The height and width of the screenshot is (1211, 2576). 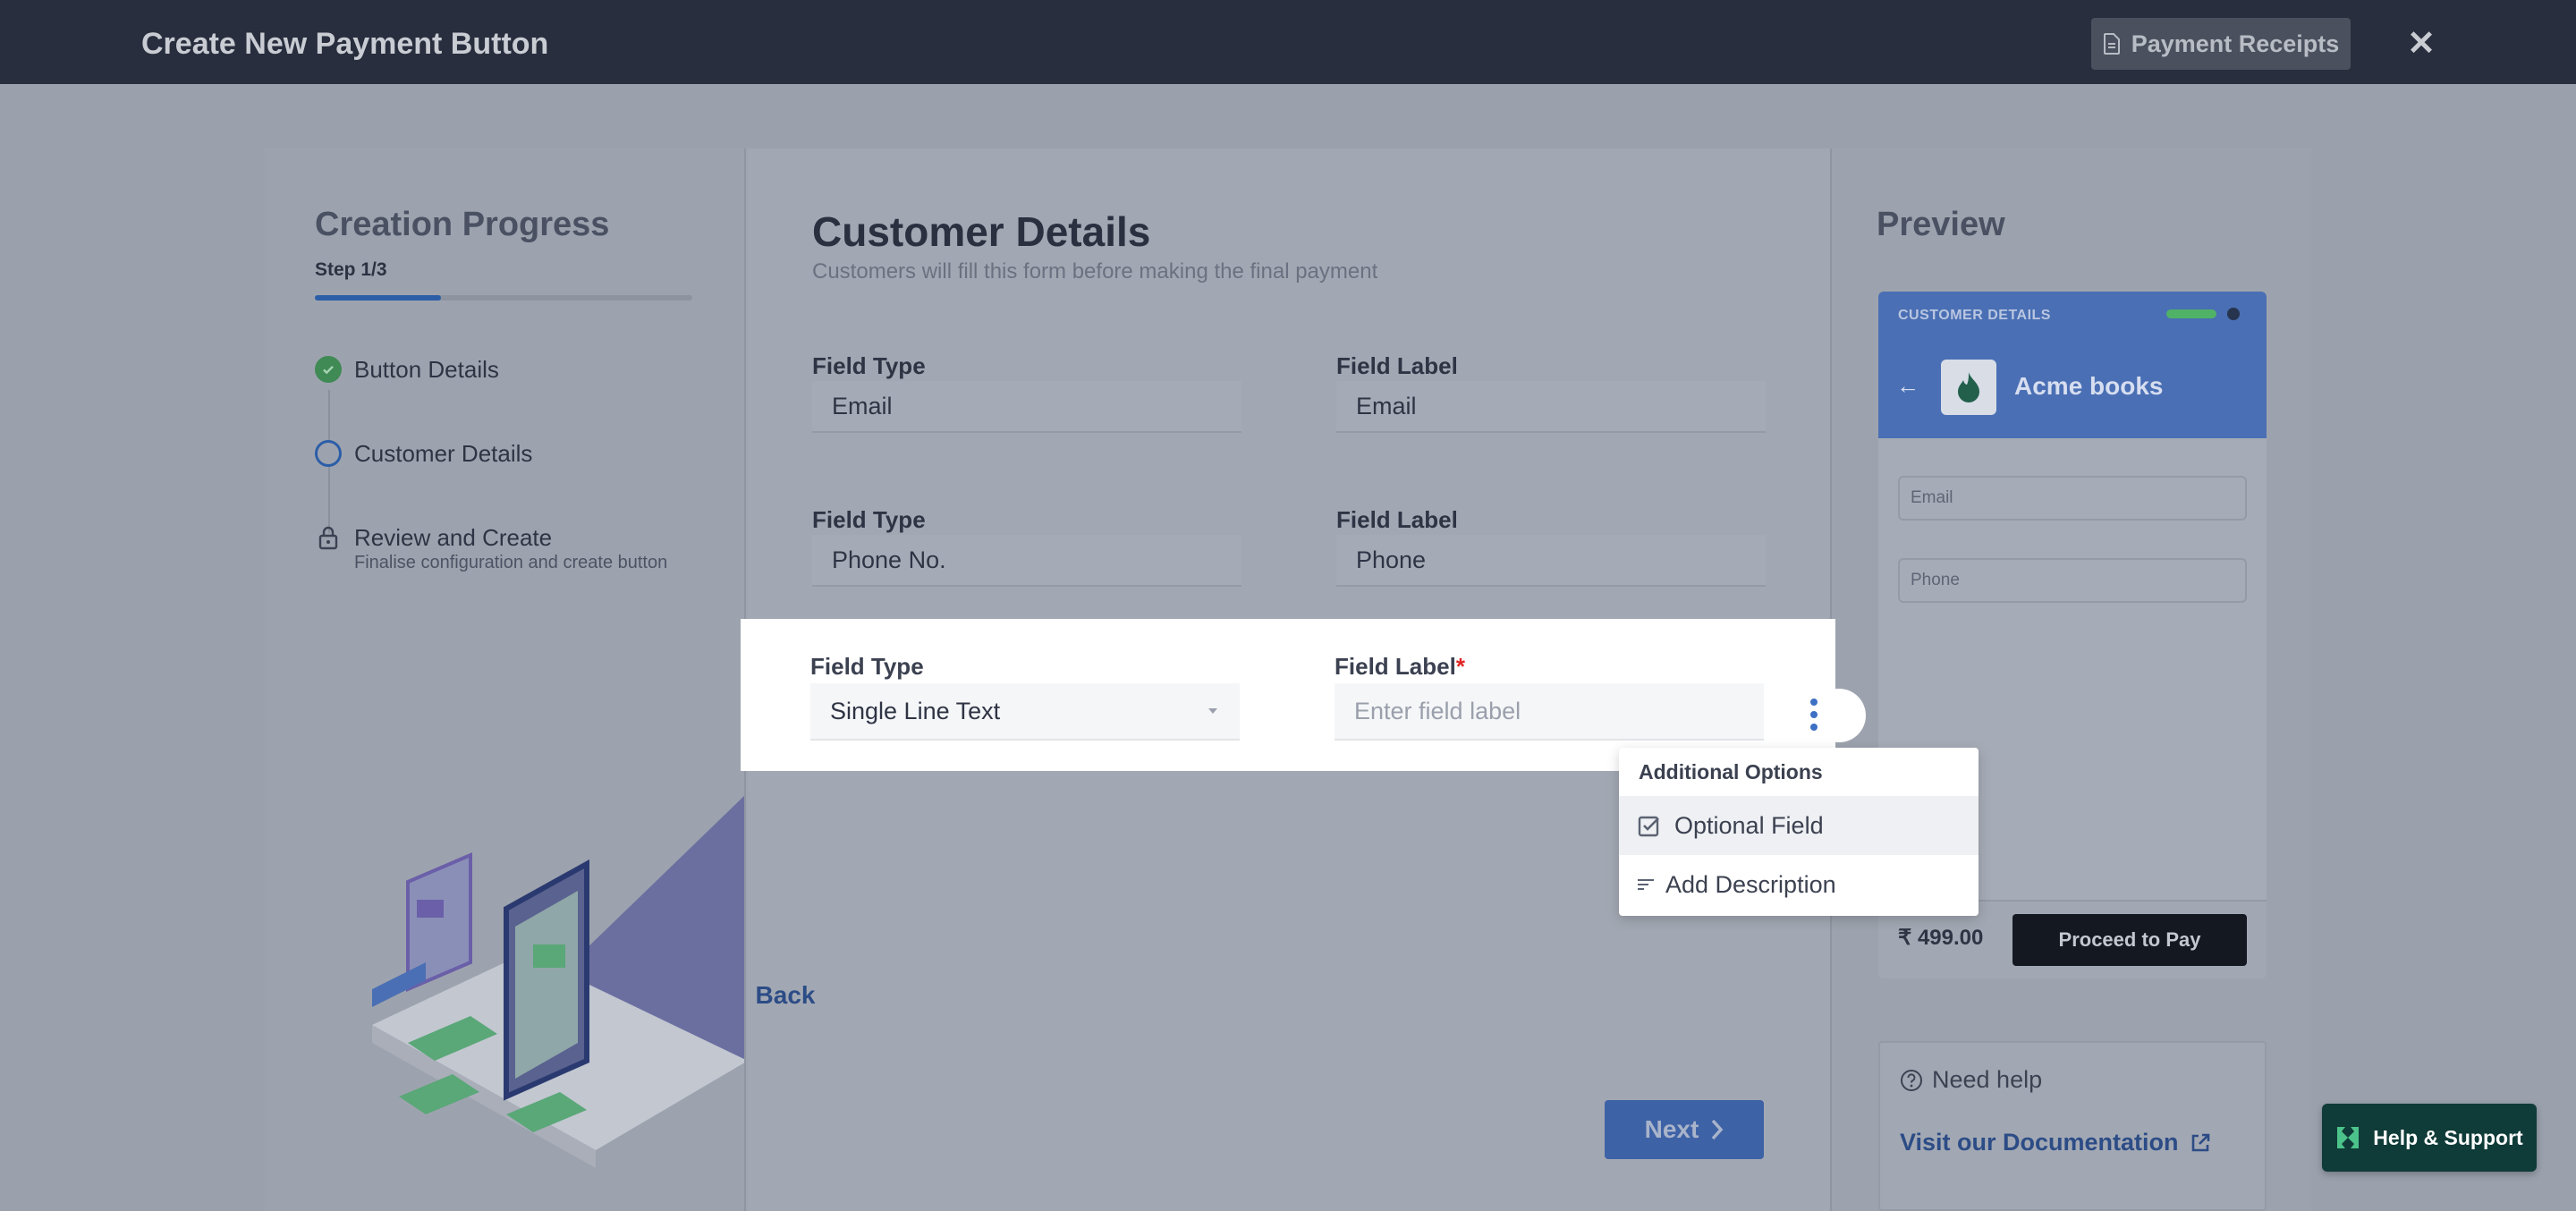 What do you see at coordinates (2235, 43) in the screenshot?
I see `payment-receipts-label: Payment Receipts` at bounding box center [2235, 43].